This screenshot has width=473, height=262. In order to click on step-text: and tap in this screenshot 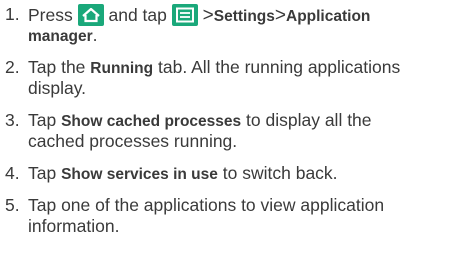, I will do `click(137, 15)`.